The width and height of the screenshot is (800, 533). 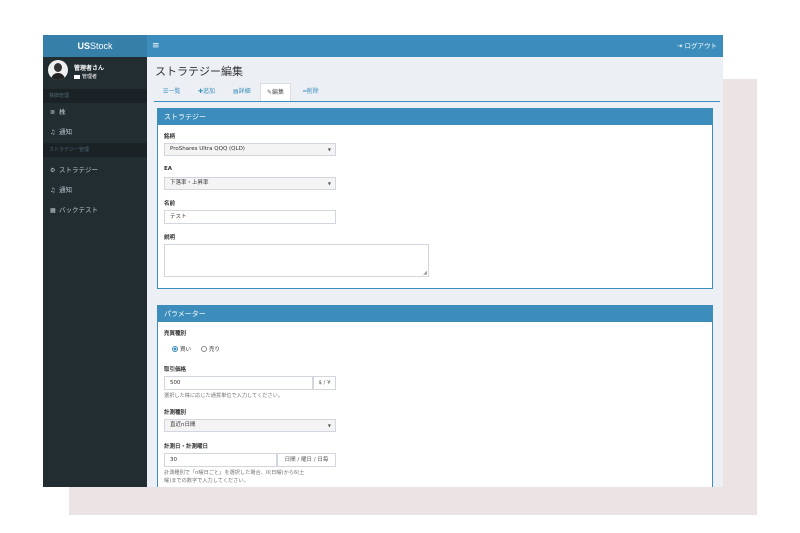 I want to click on sign-out-icon: ⇥, so click(x=680, y=46).